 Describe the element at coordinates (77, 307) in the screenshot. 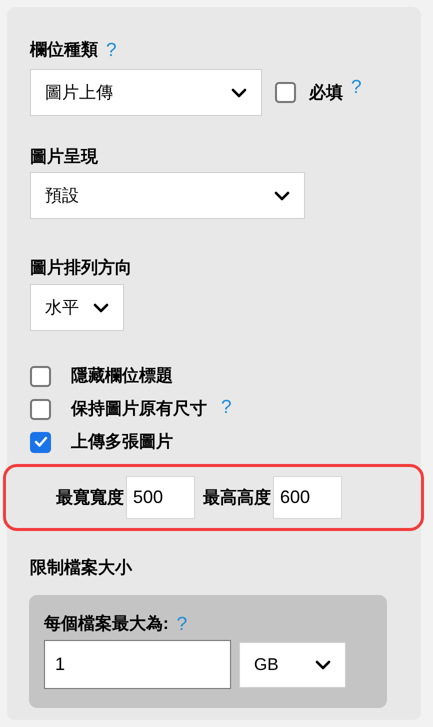

I see `image-direction-select: 水平` at that location.